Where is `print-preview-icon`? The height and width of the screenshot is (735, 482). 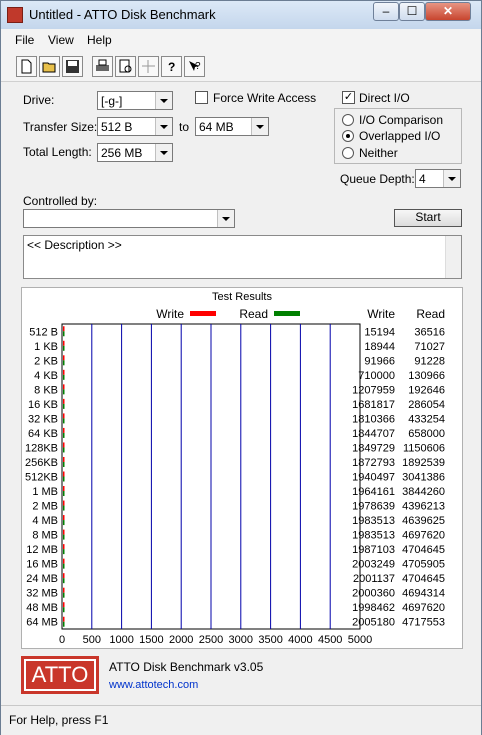 print-preview-icon is located at coordinates (125, 66).